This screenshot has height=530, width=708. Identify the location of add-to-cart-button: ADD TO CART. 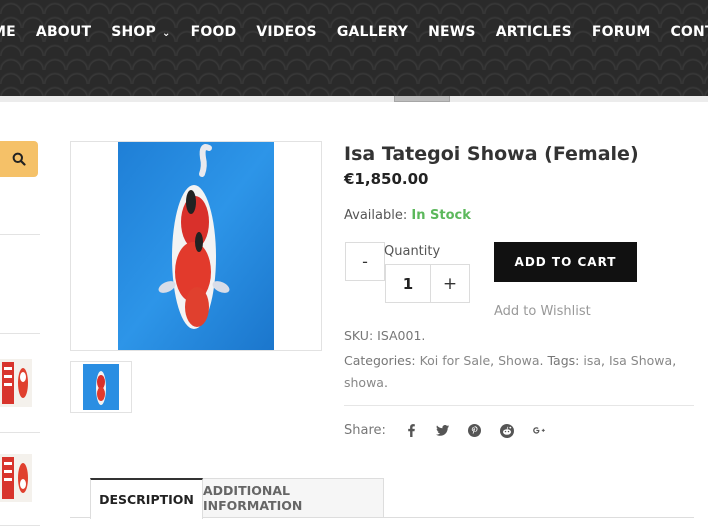
(565, 262).